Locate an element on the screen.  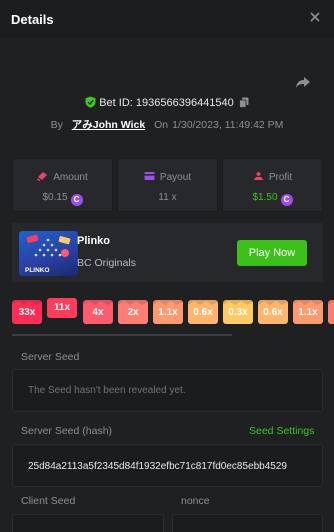
bet-datetime: 1/30/2023, 11:49:42 PM is located at coordinates (228, 125).